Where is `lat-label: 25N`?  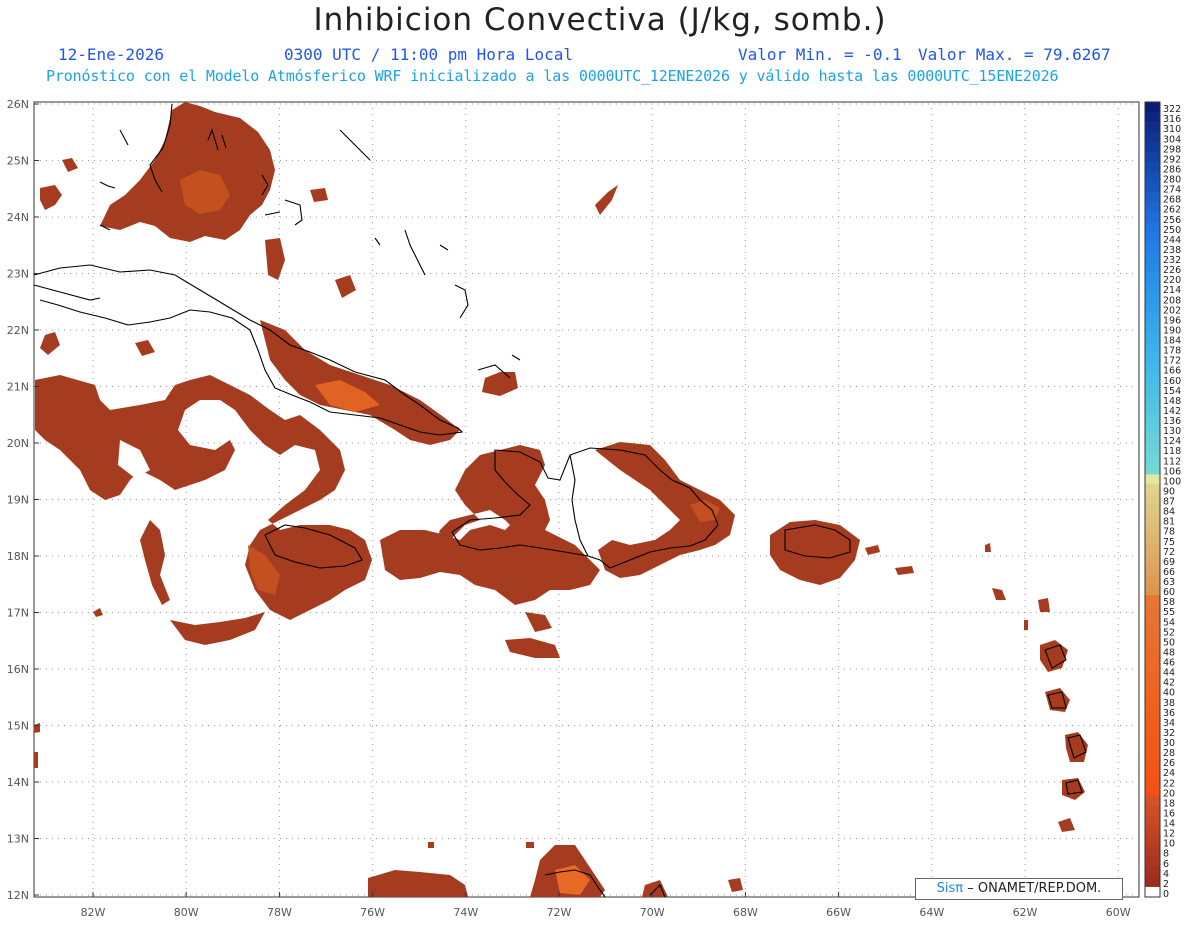 lat-label: 25N is located at coordinates (18, 161).